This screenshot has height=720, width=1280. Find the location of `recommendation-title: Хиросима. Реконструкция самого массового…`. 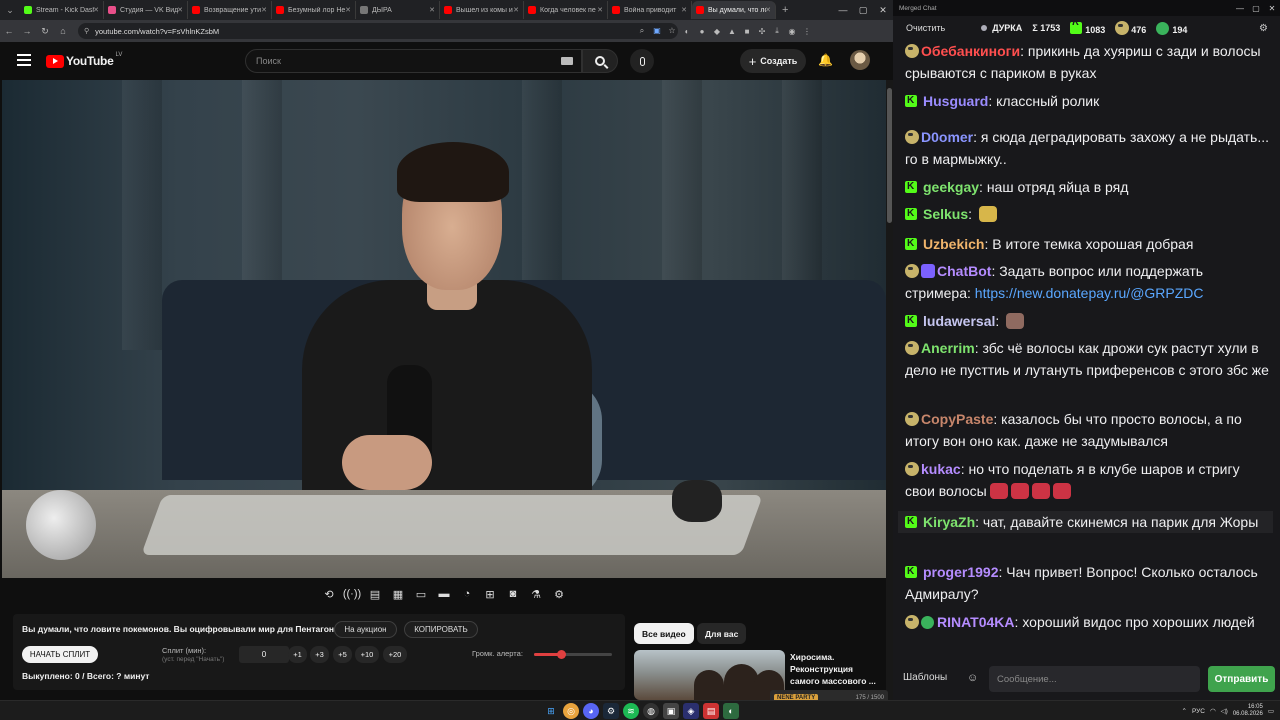

recommendation-title: Хиросима. Реконструкция самого массового… is located at coordinates (836, 669).